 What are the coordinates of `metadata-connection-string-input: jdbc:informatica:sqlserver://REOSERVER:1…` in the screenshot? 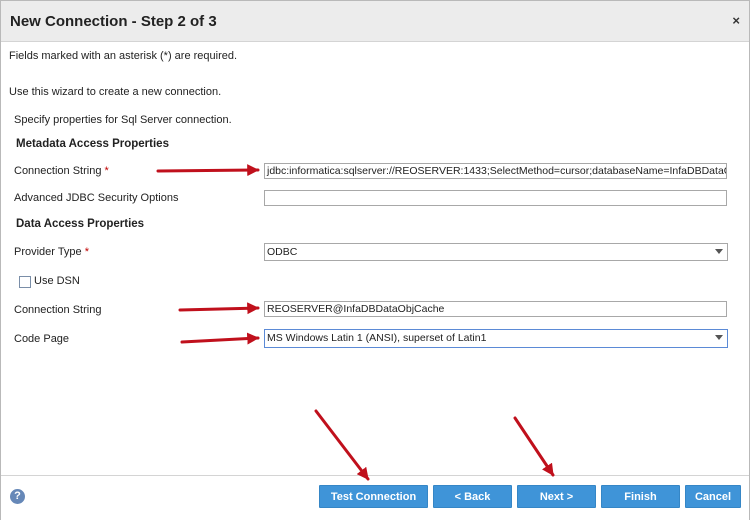 It's located at (495, 171).